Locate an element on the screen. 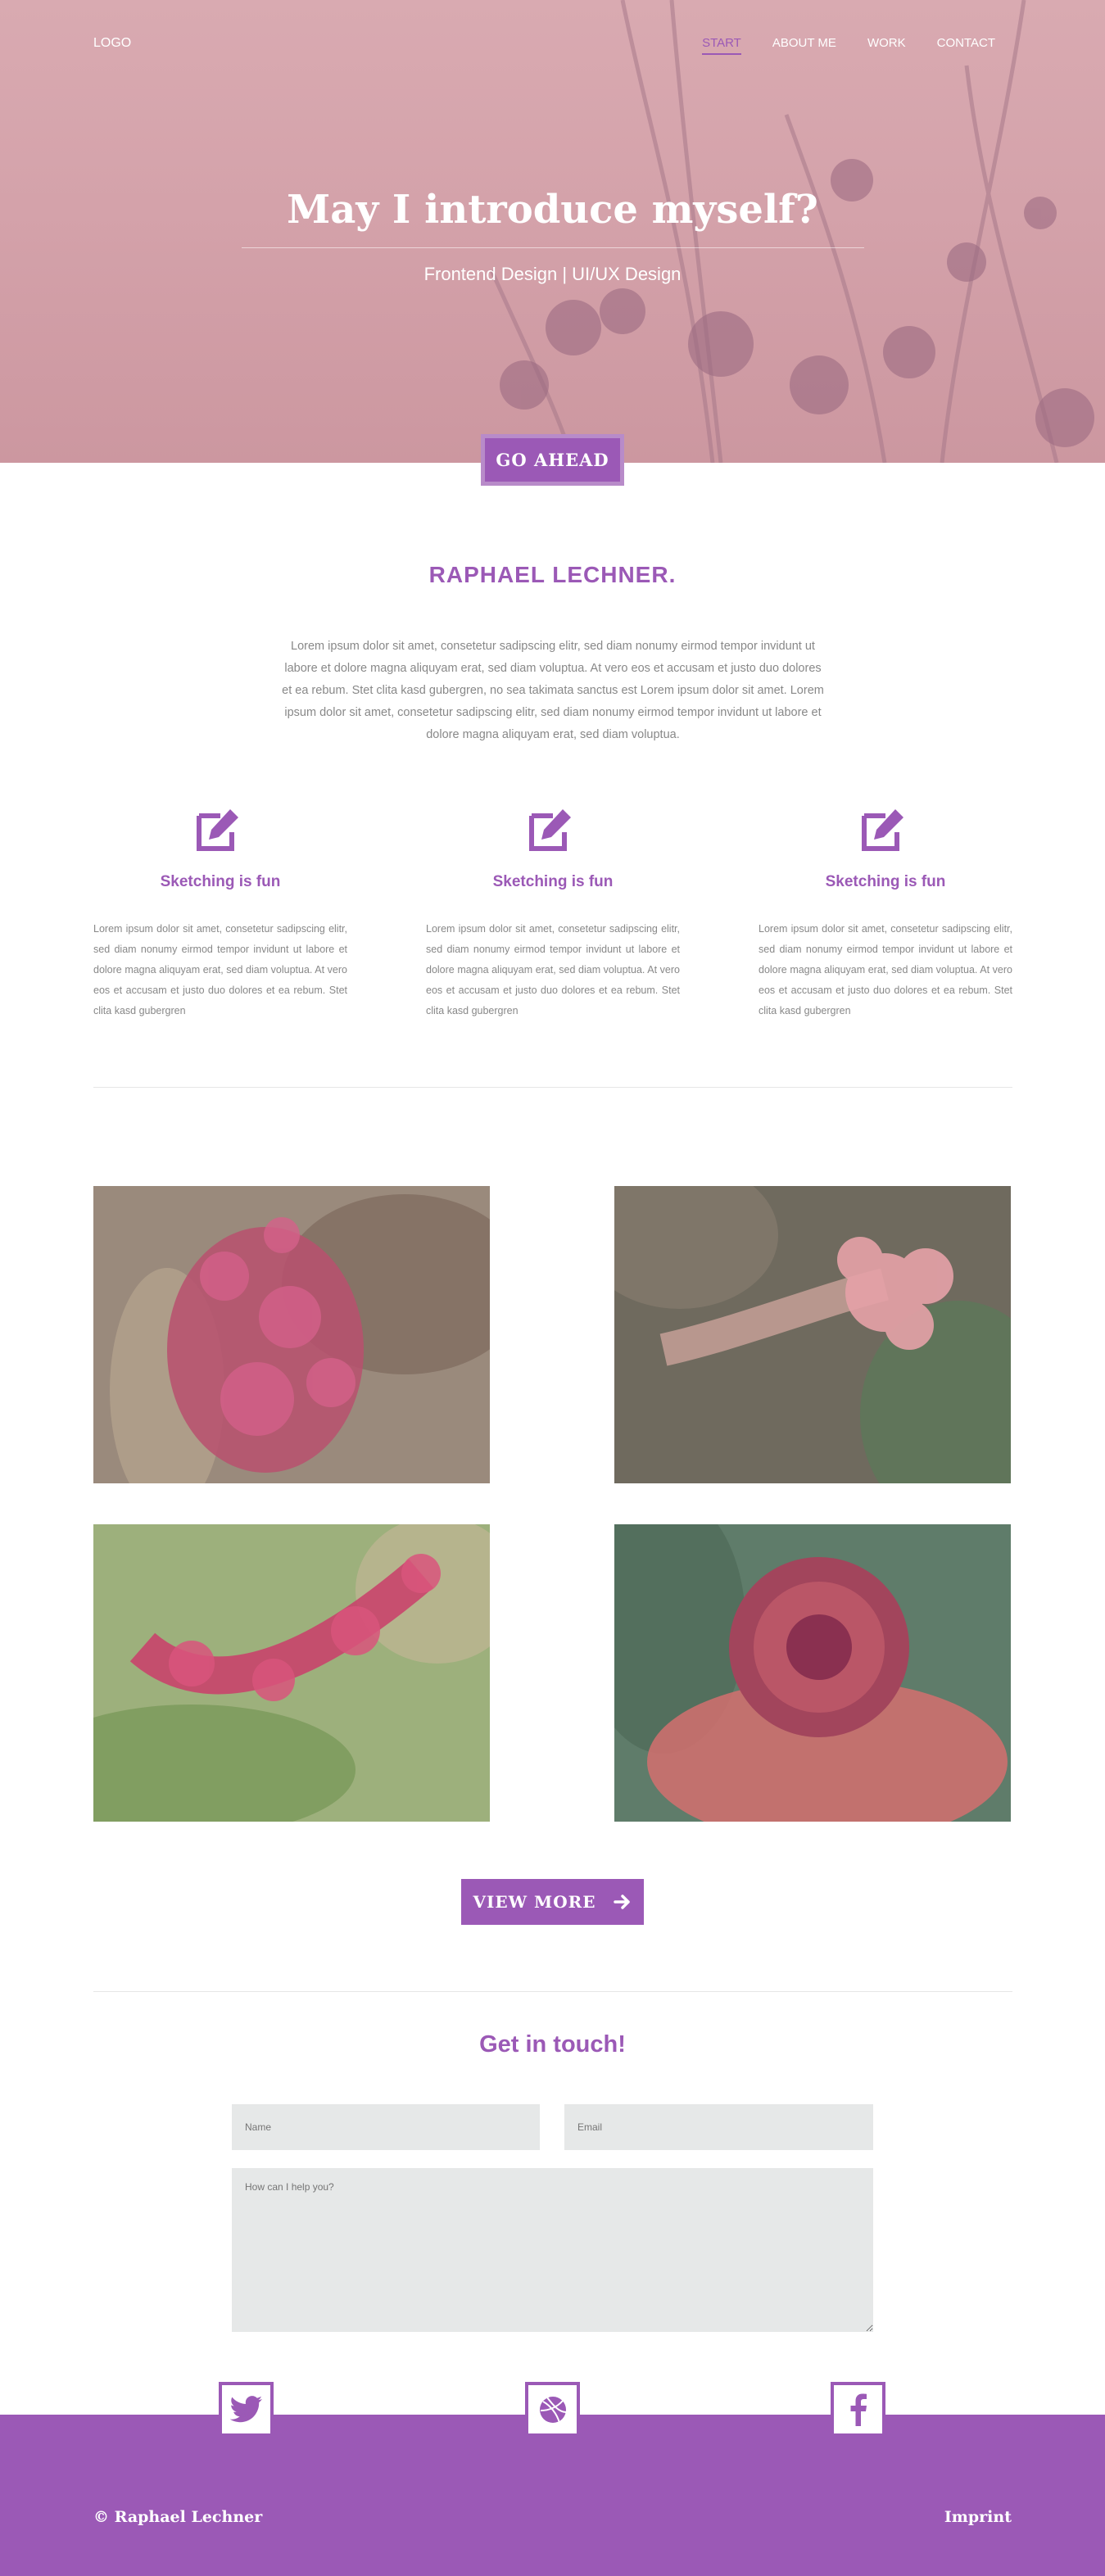  email-field is located at coordinates (718, 2127).